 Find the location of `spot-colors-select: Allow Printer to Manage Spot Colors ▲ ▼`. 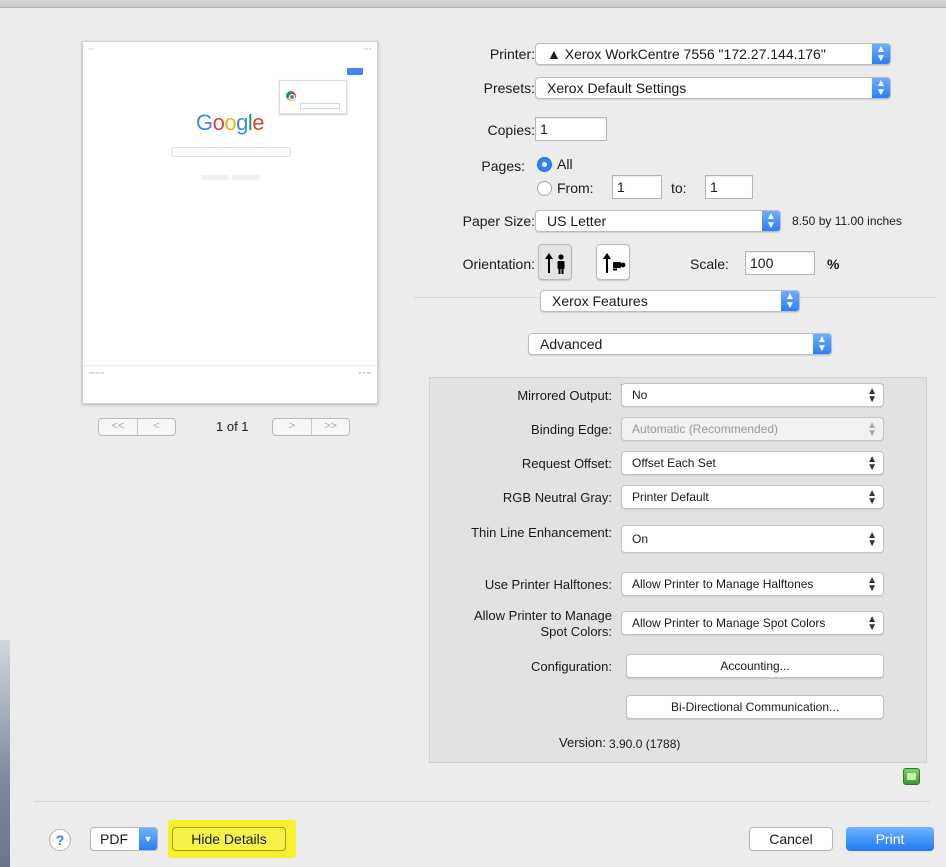

spot-colors-select: Allow Printer to Manage Spot Colors ▲ ▼ is located at coordinates (752, 623).